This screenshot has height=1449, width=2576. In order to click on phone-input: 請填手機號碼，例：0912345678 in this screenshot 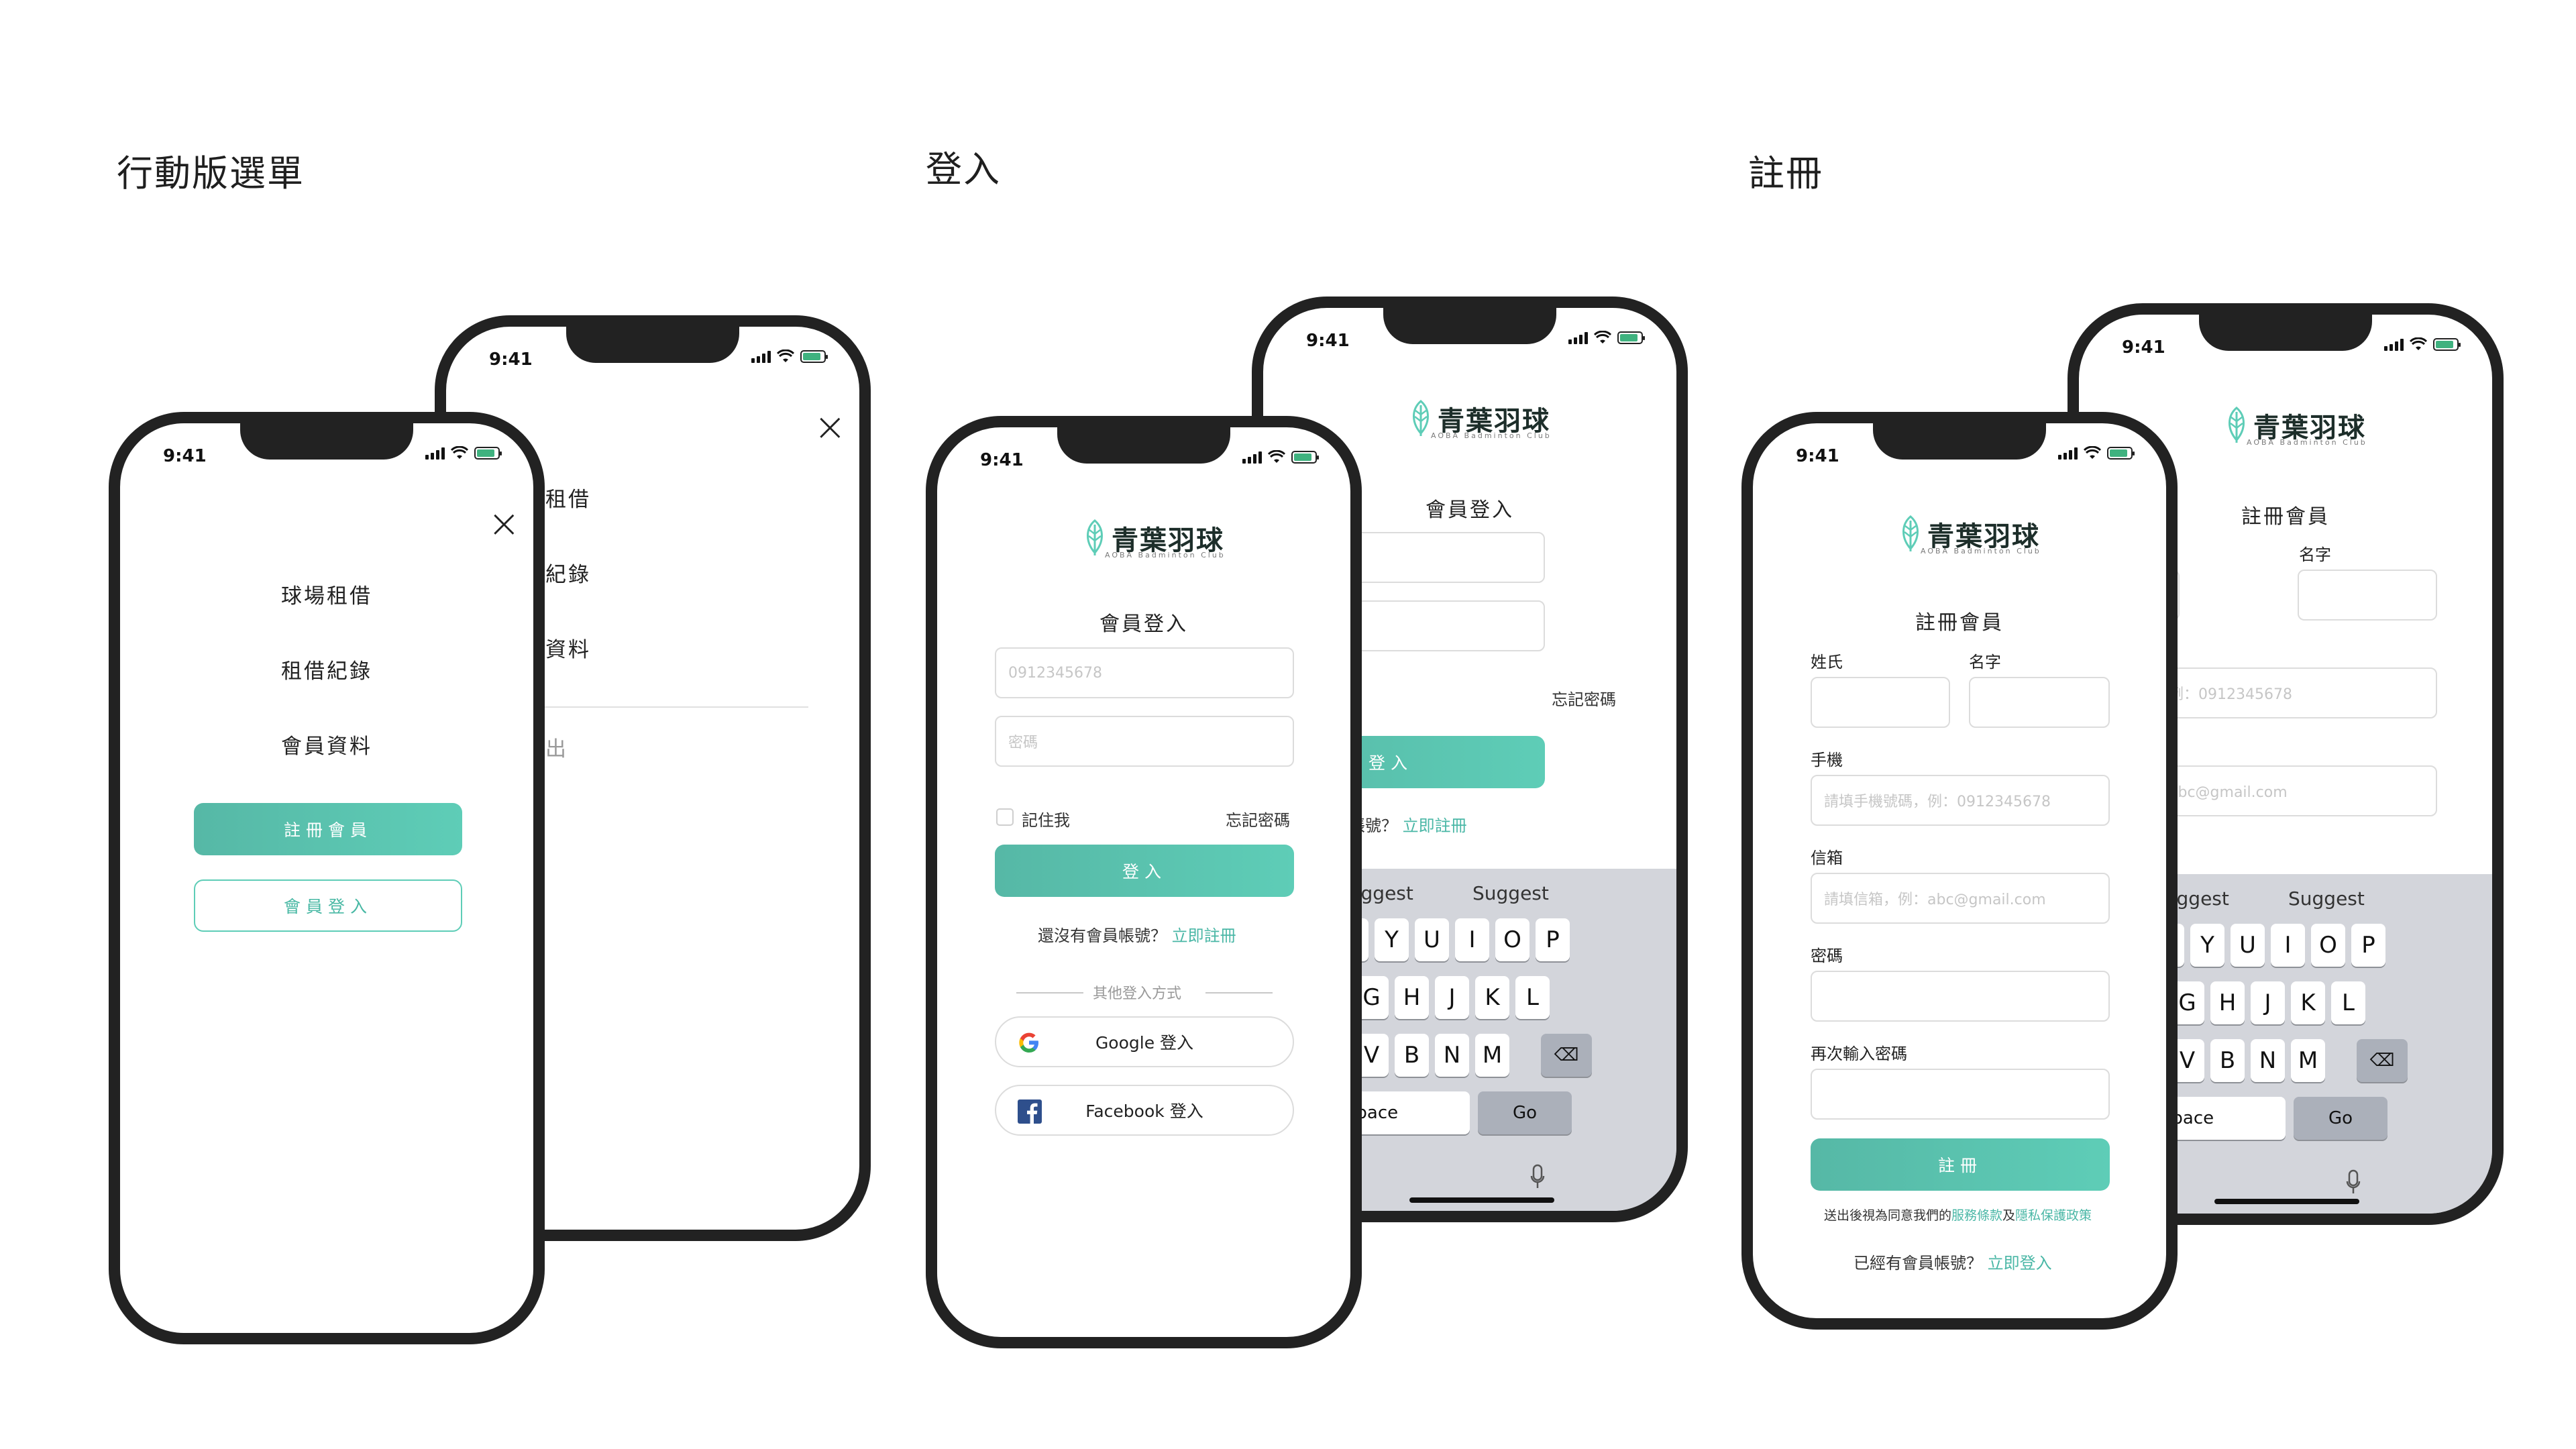, I will do `click(1960, 800)`.